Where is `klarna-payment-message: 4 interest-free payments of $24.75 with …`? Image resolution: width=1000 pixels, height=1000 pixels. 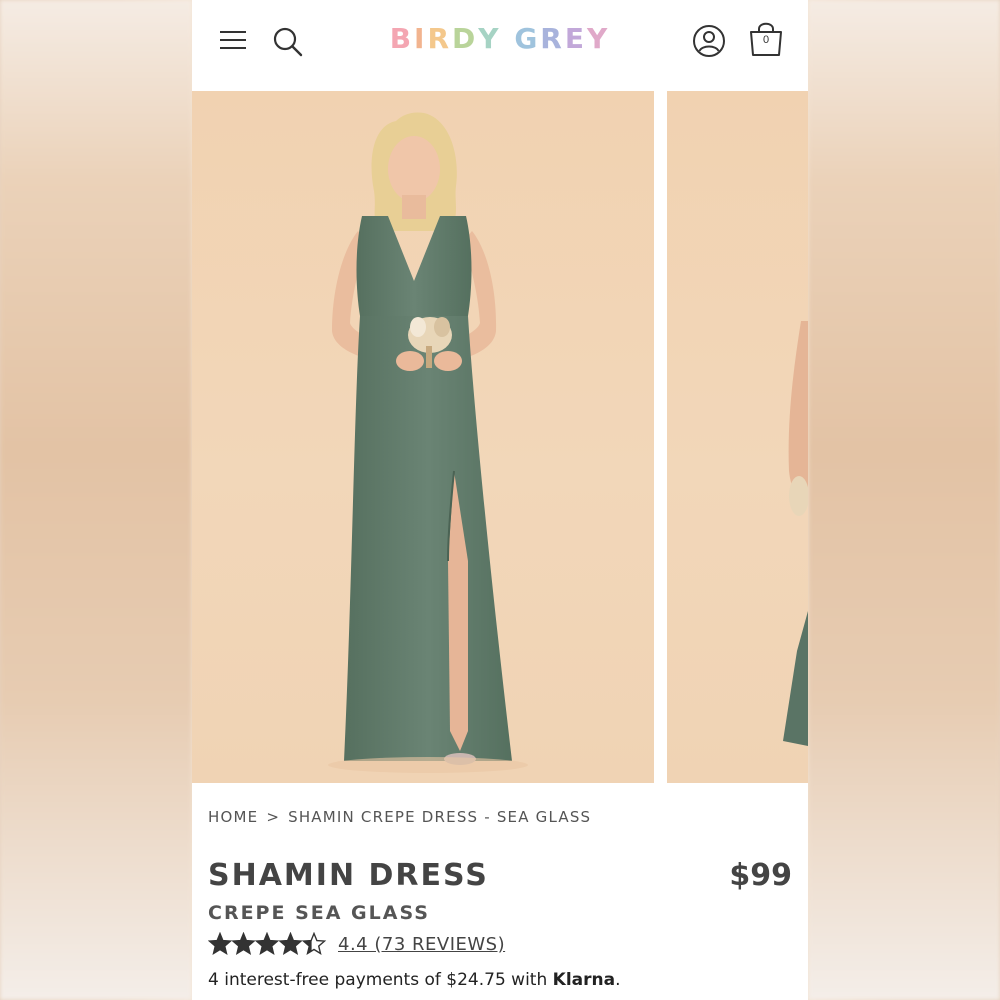 klarna-payment-message: 4 interest-free payments of $24.75 with … is located at coordinates (414, 980).